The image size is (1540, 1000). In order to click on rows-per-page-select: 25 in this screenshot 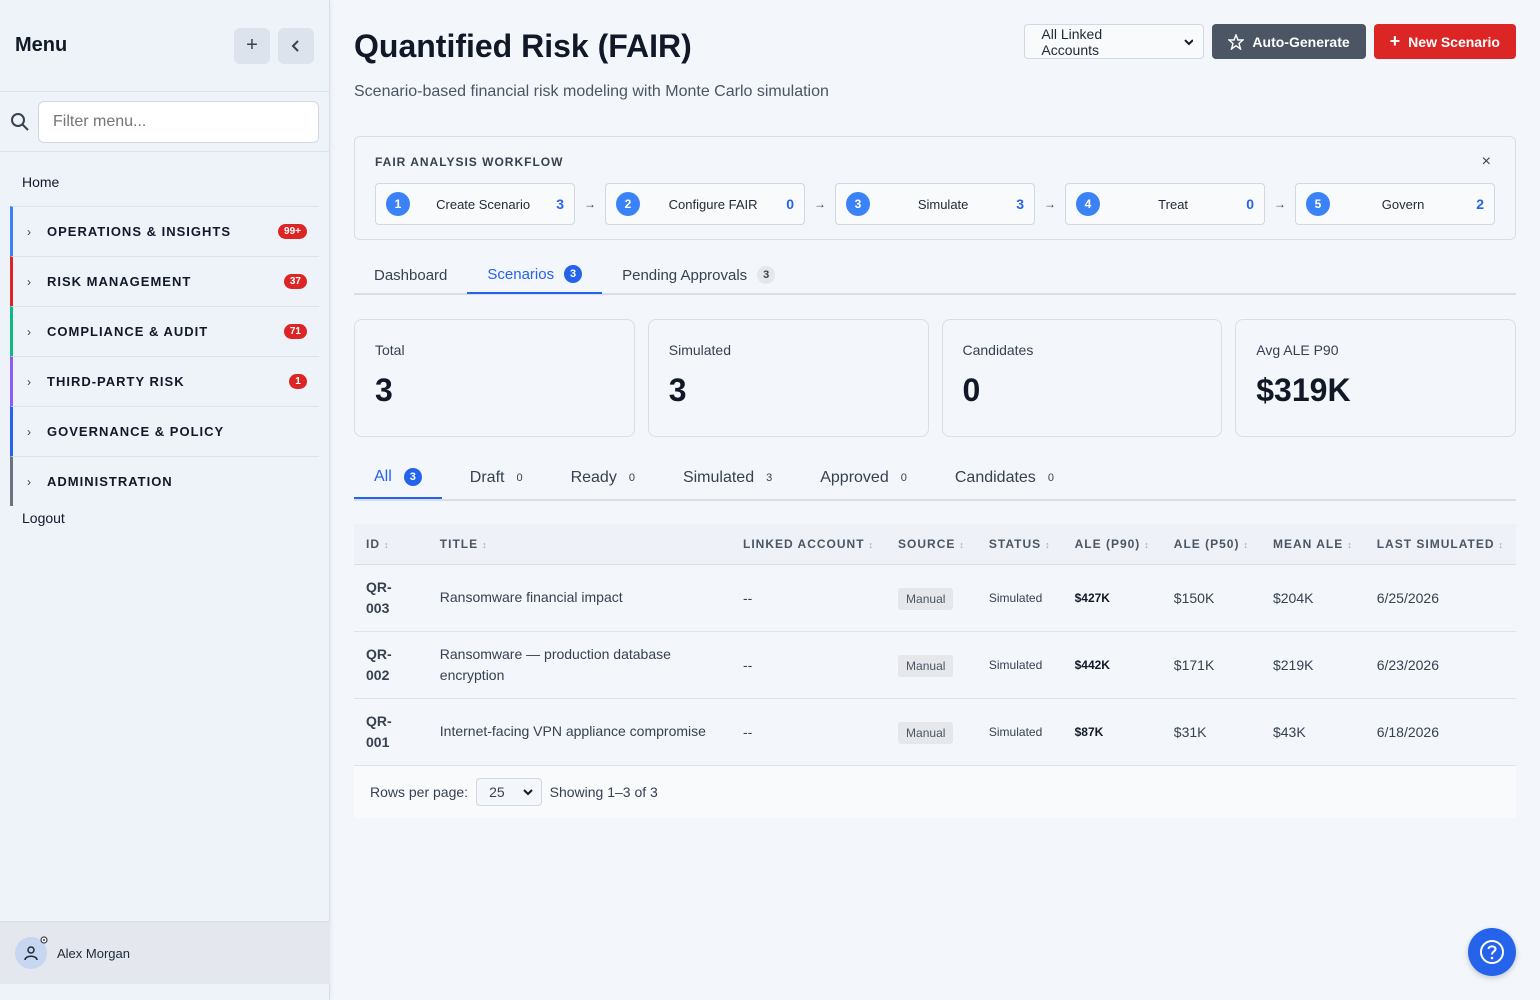, I will do `click(509, 792)`.